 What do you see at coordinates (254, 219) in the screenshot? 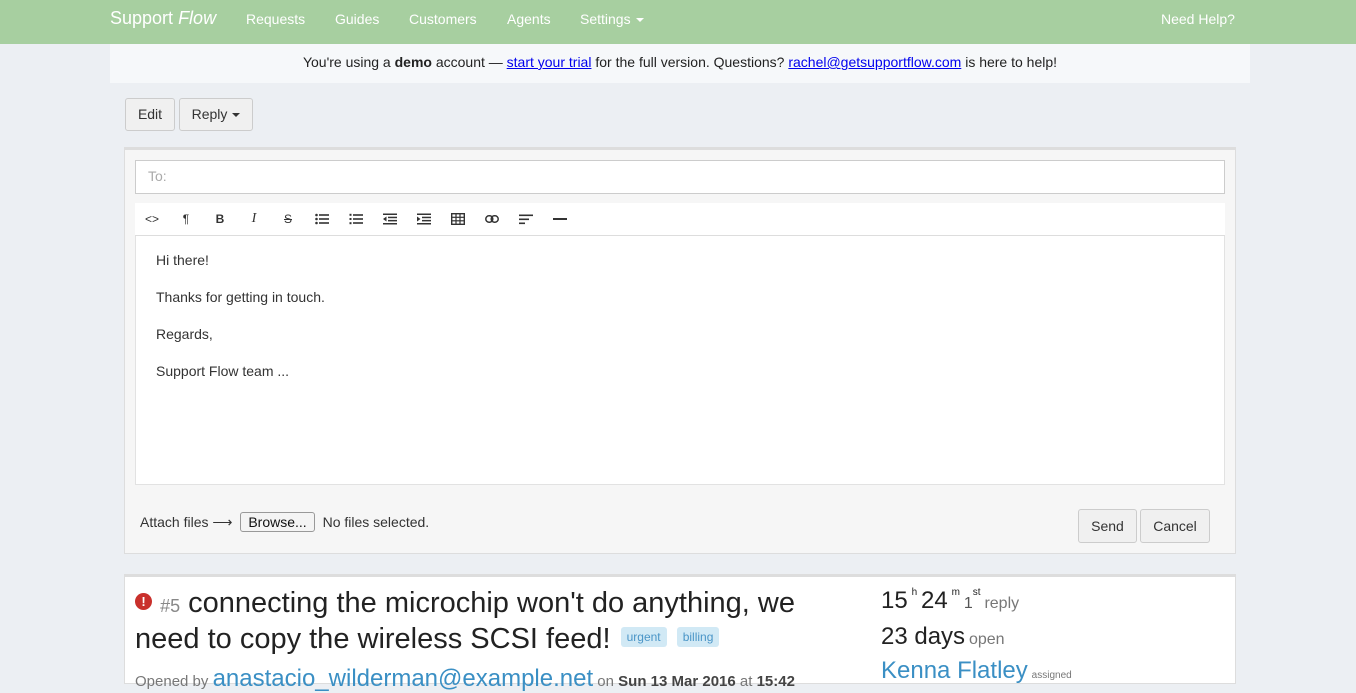
I see `italic-icon: I` at bounding box center [254, 219].